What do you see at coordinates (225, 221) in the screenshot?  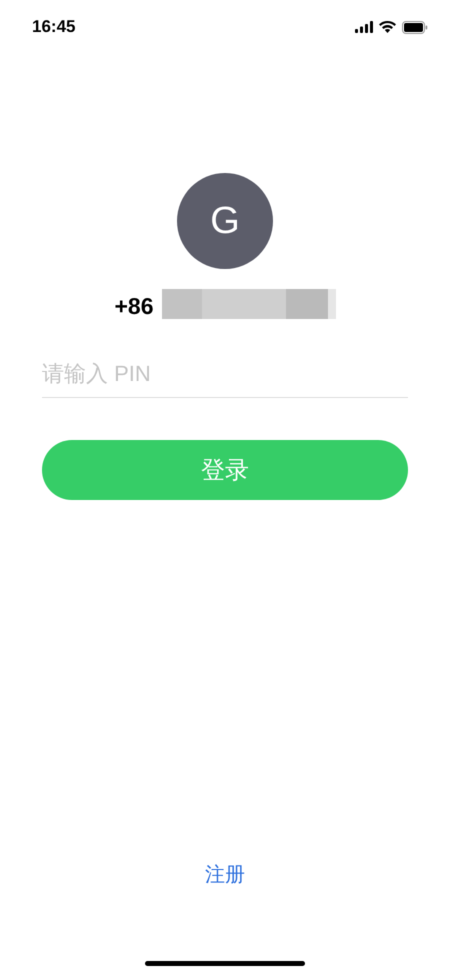 I see `avatar: G` at bounding box center [225, 221].